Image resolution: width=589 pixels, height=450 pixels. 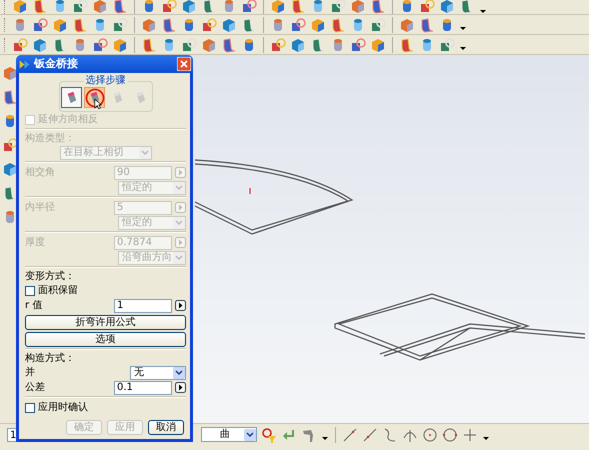 What do you see at coordinates (143, 387) in the screenshot?
I see `input-field: 0.1` at bounding box center [143, 387].